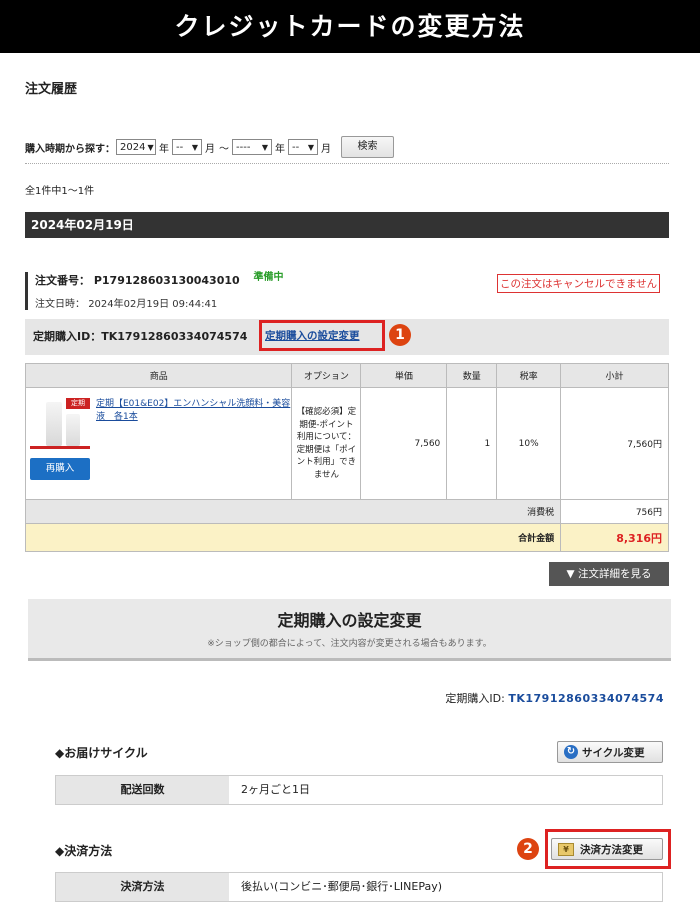 The width and height of the screenshot is (700, 922). Describe the element at coordinates (280, 149) in the screenshot. I see `year2-unit: 年` at that location.